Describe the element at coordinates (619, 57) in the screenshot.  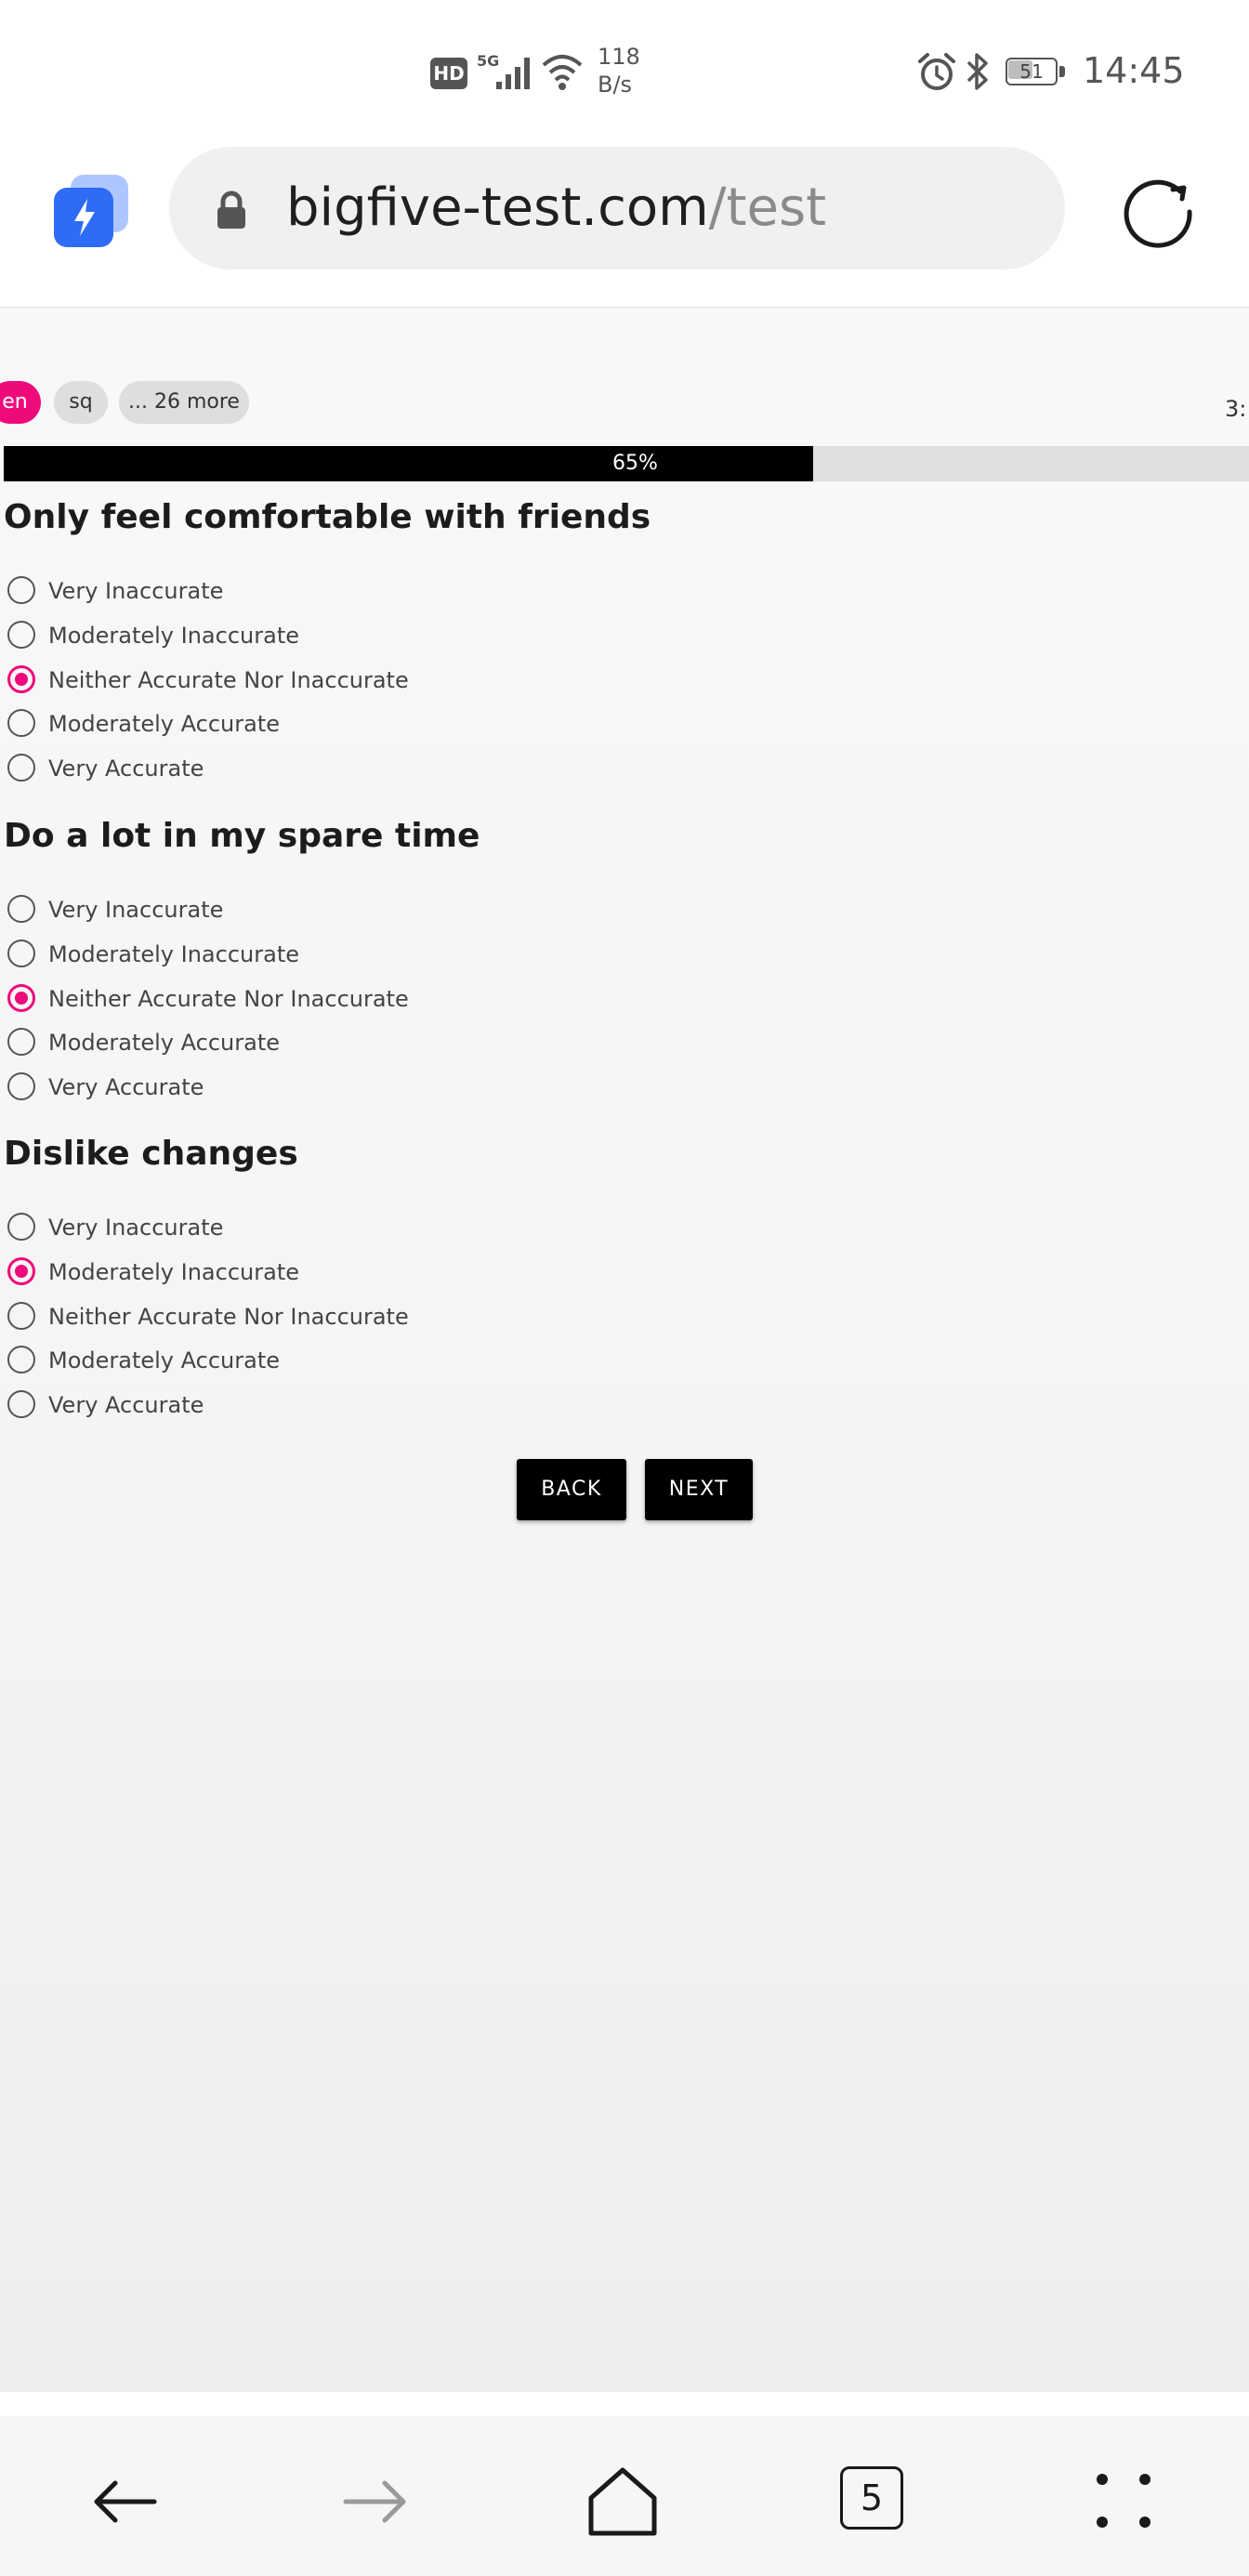
I see `speed-value: 118` at that location.